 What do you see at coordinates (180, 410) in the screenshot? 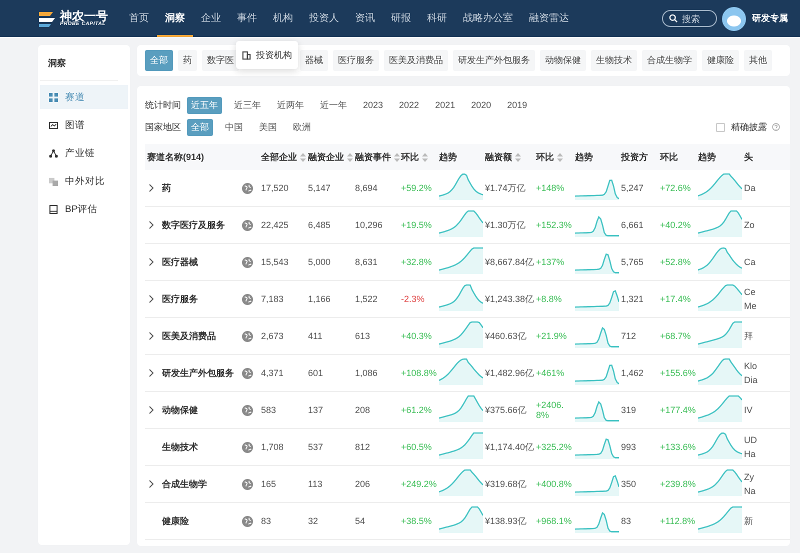
I see `sector-name: 动物保健` at bounding box center [180, 410].